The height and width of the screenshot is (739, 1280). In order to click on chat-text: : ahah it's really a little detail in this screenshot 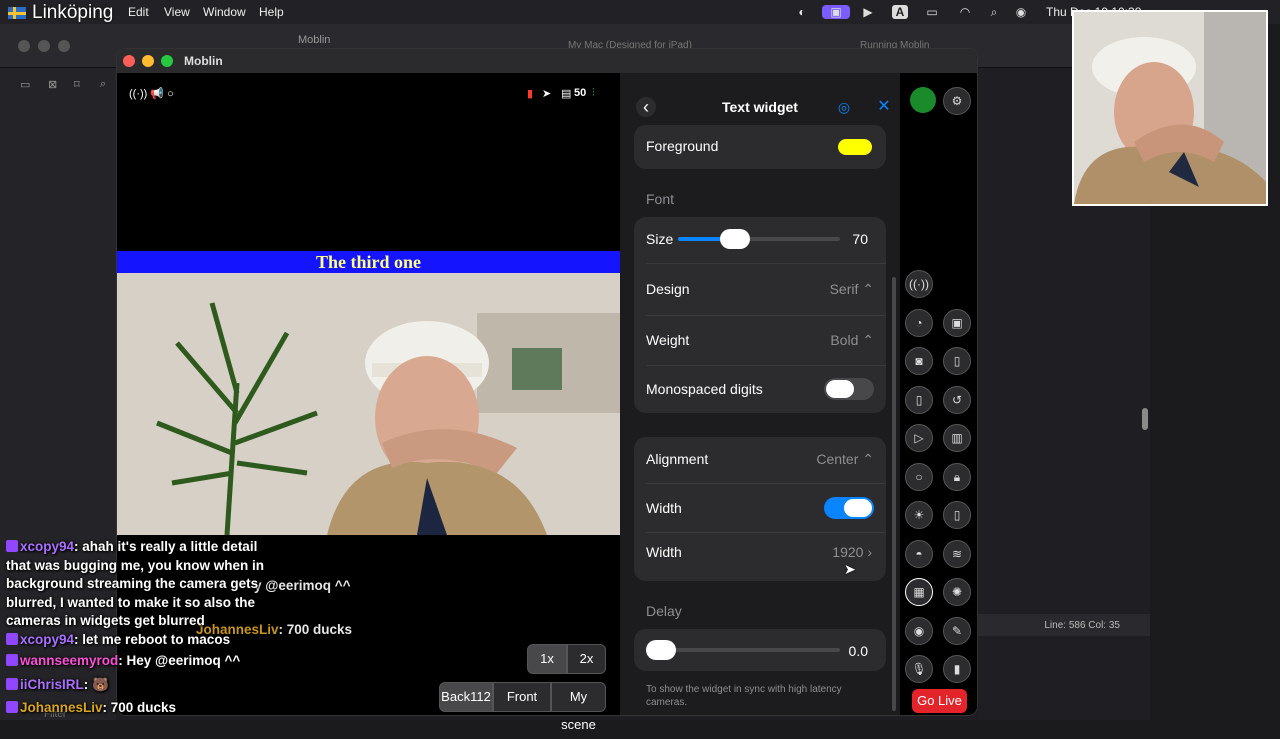, I will do `click(166, 546)`.